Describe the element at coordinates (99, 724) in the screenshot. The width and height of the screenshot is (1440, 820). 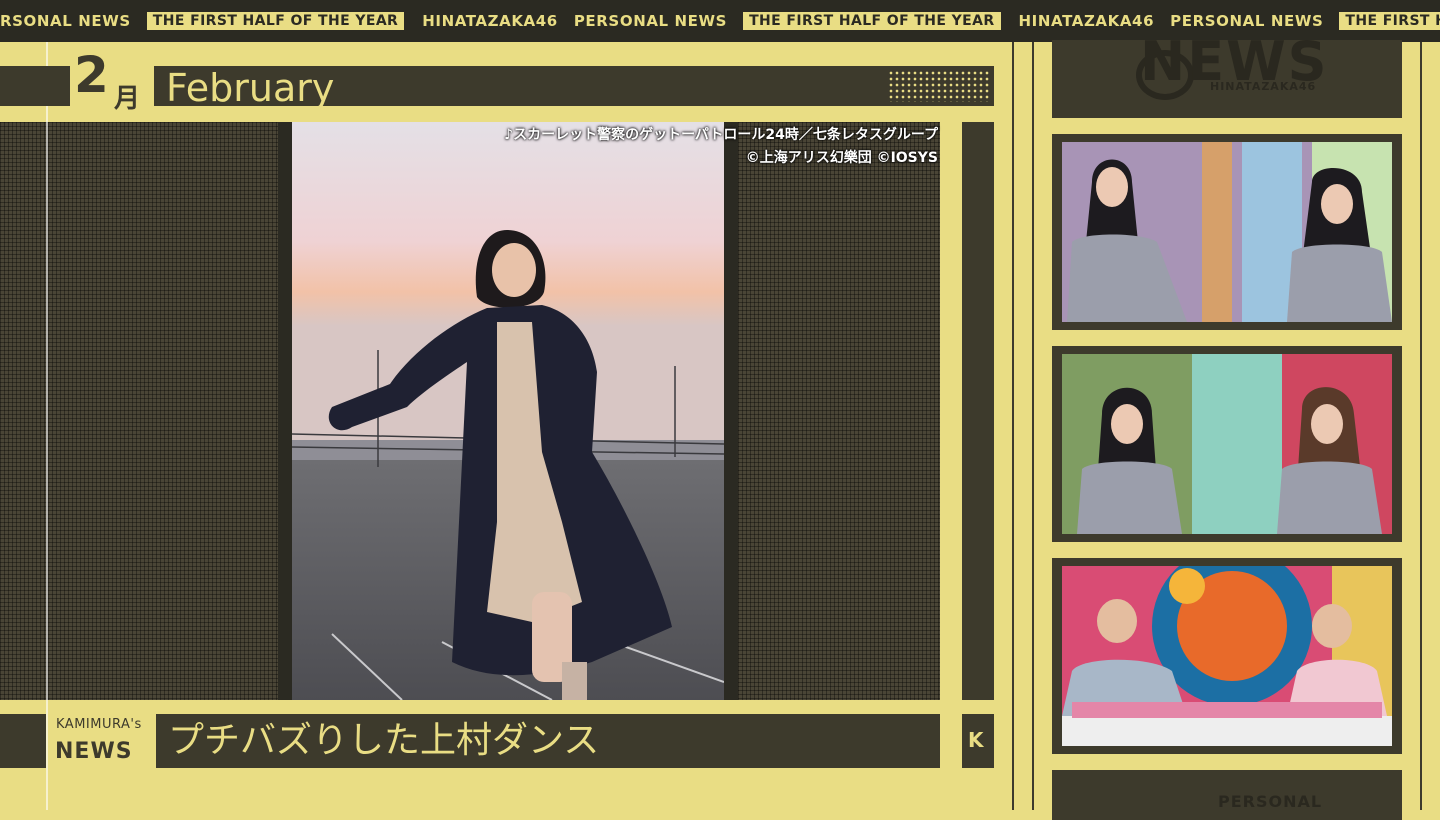
I see `logo-top-text: KAMIMURA's` at that location.